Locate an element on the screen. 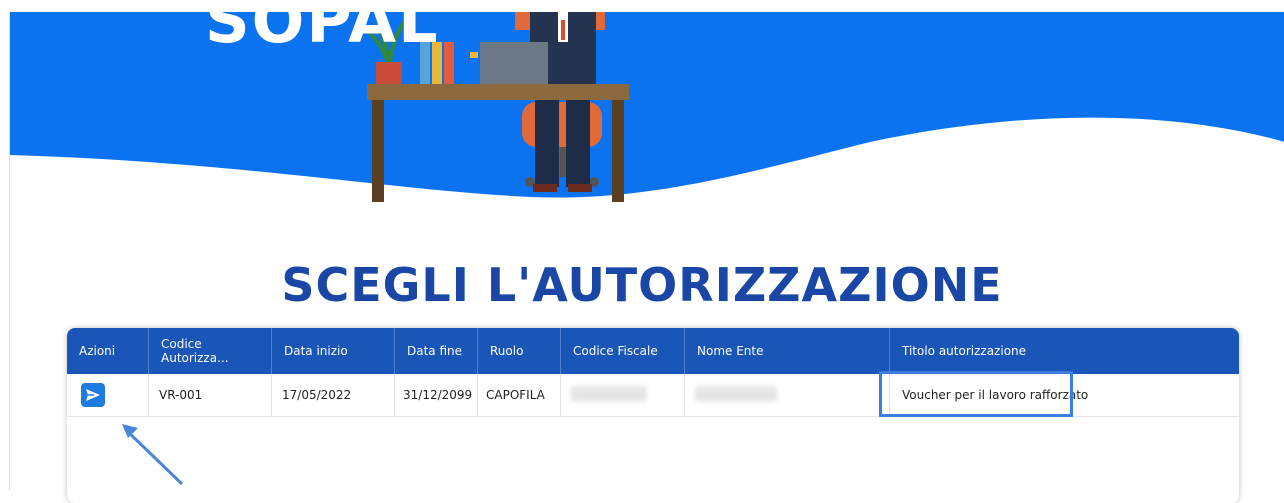 This screenshot has height=503, width=1284. redacted-codice-fiscale is located at coordinates (609, 393).